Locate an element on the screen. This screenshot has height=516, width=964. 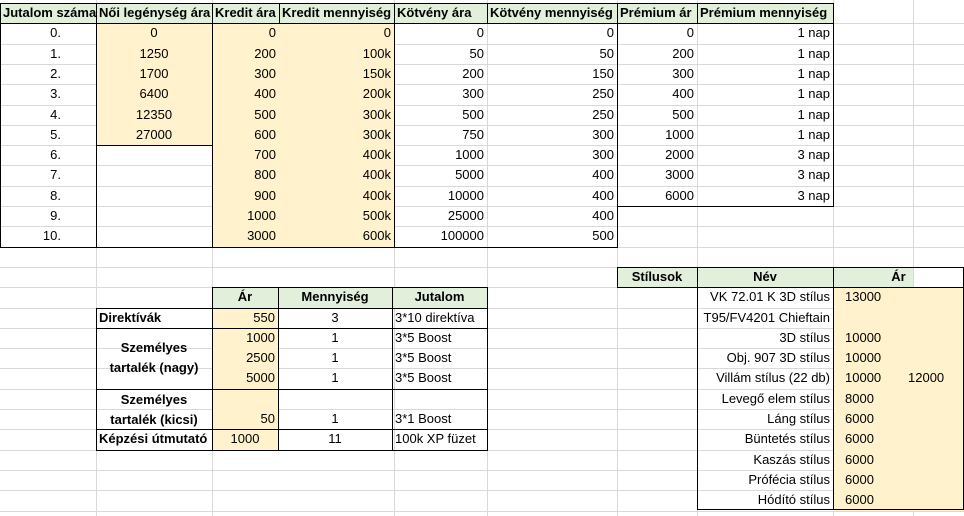
small-reserve-qty: 1 is located at coordinates (335, 419).